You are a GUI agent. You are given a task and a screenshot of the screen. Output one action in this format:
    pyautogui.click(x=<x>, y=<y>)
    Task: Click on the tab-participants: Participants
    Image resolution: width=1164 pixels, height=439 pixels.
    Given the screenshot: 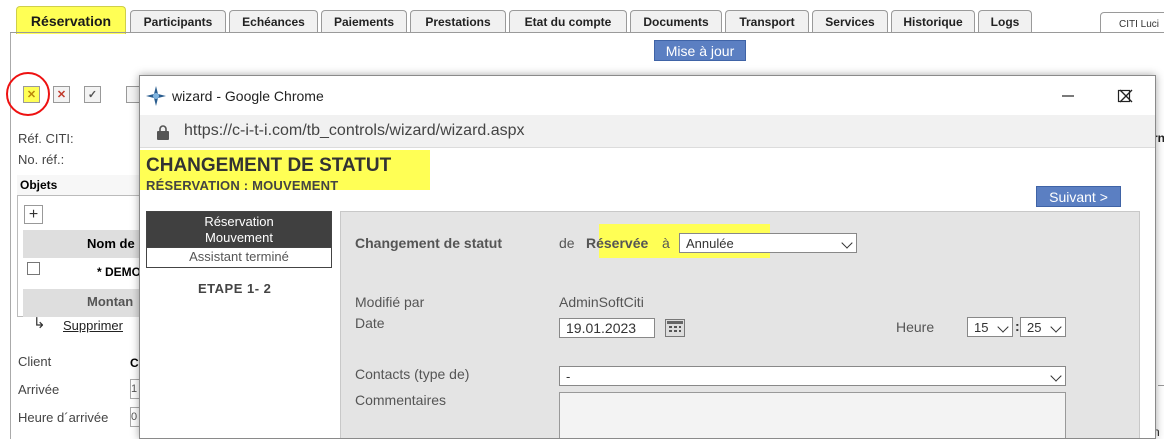 What is the action you would take?
    pyautogui.click(x=178, y=21)
    